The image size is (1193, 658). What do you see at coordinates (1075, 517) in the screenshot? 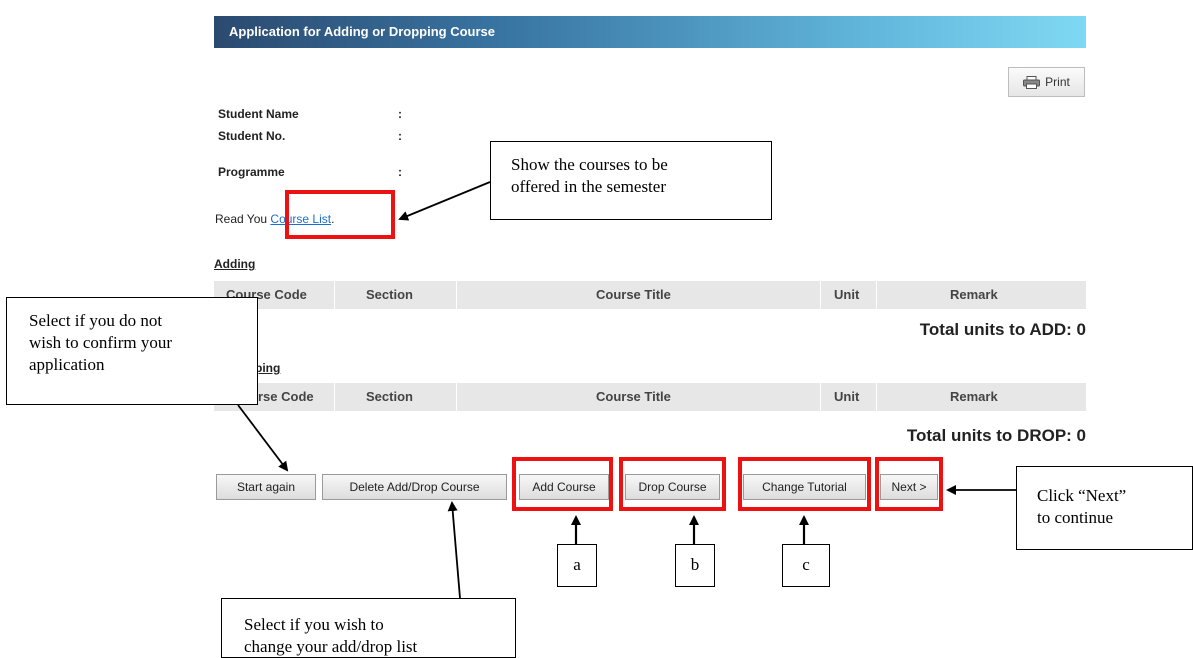
I see `callout-line: to continue` at bounding box center [1075, 517].